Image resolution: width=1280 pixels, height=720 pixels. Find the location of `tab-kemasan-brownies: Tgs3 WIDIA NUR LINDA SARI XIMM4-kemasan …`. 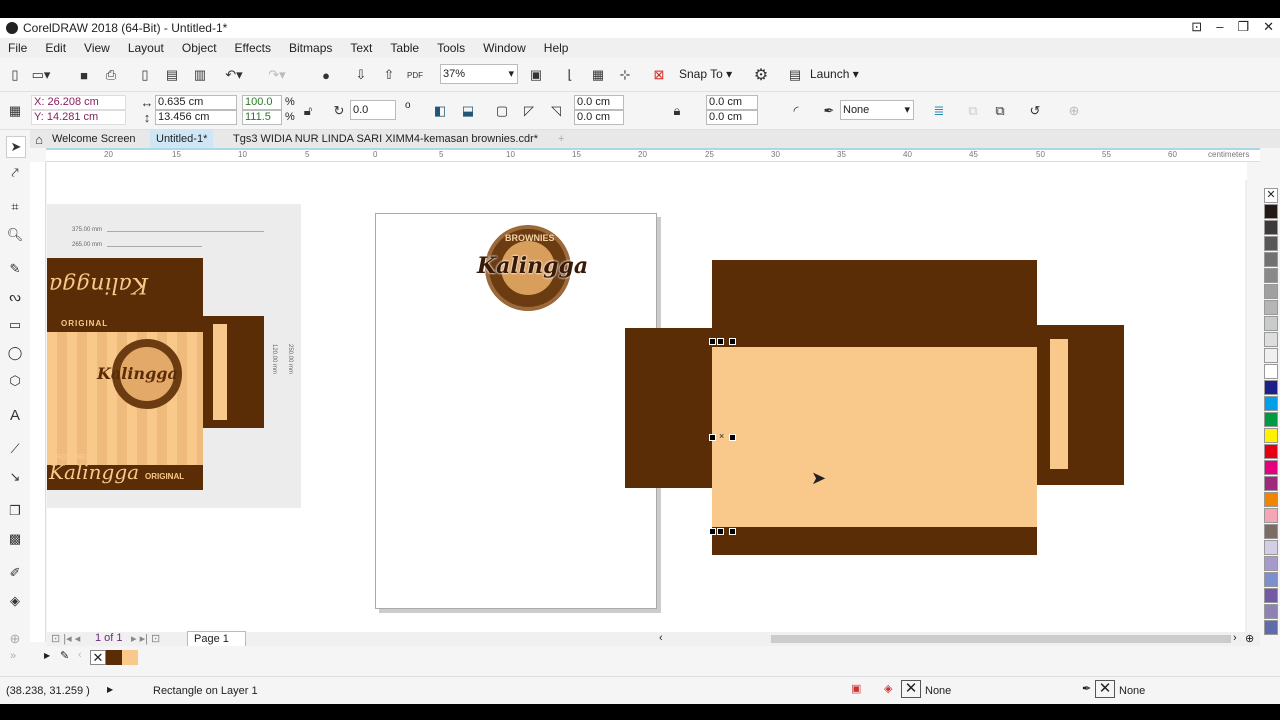

tab-kemasan-brownies: Tgs3 WIDIA NUR LINDA SARI XIMM4-kemasan … is located at coordinates (385, 139).